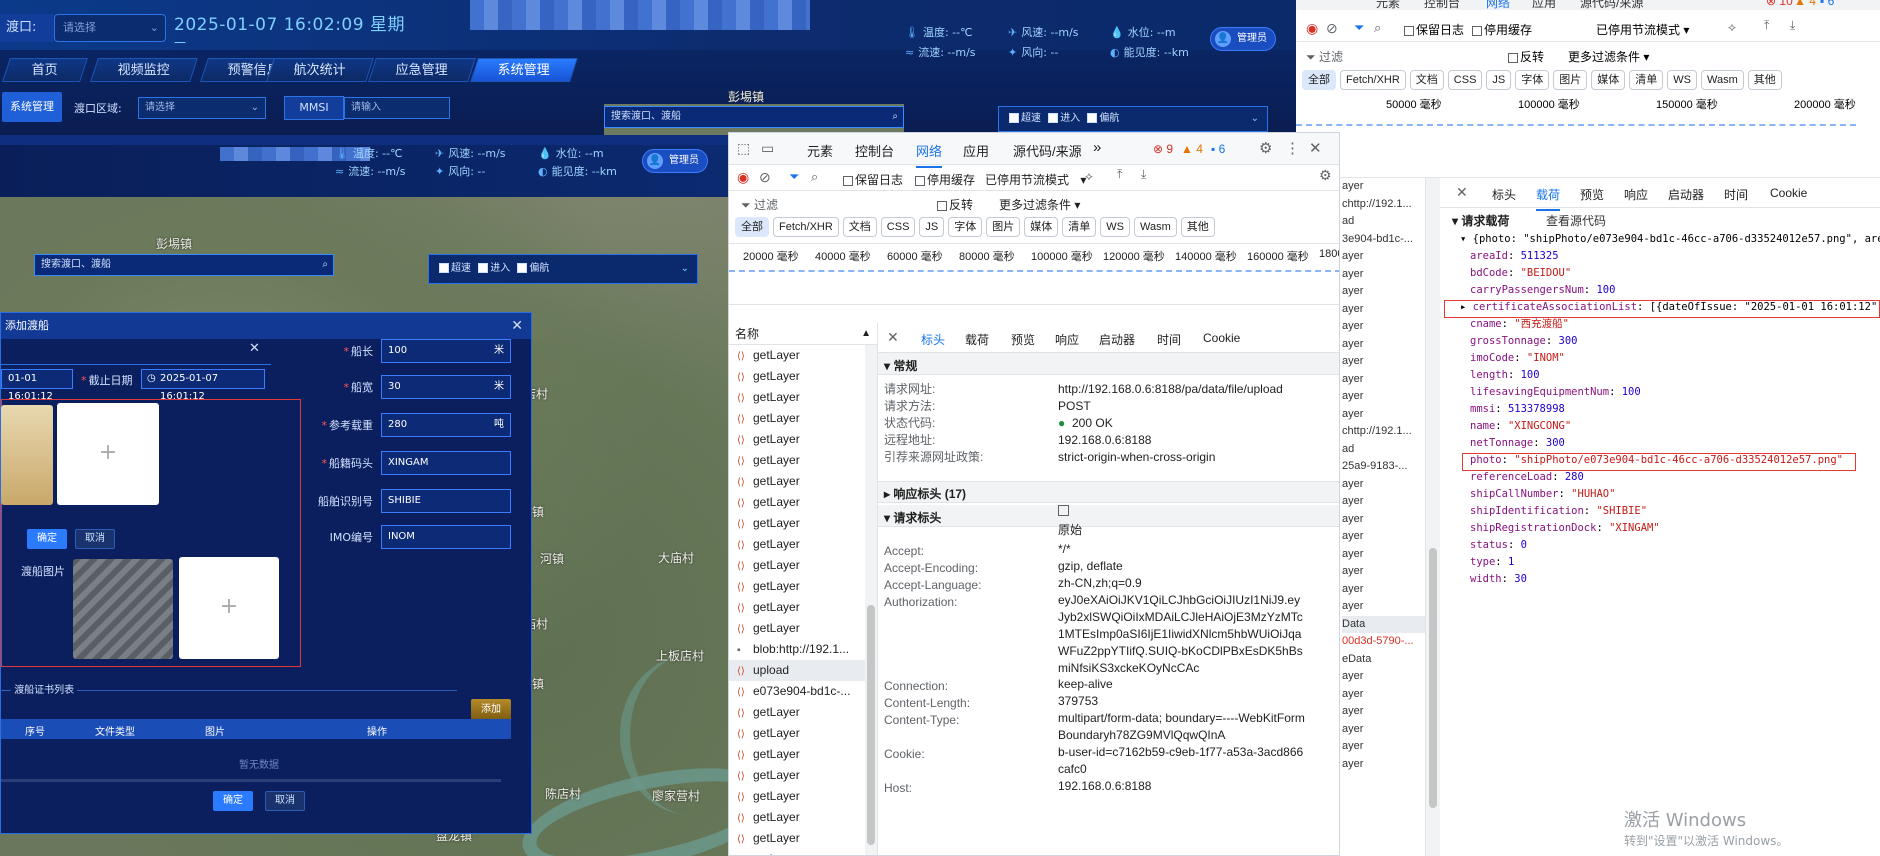  What do you see at coordinates (1642, 29) in the screenshot?
I see `throttle-select: 已停用节流模式 ▾` at bounding box center [1642, 29].